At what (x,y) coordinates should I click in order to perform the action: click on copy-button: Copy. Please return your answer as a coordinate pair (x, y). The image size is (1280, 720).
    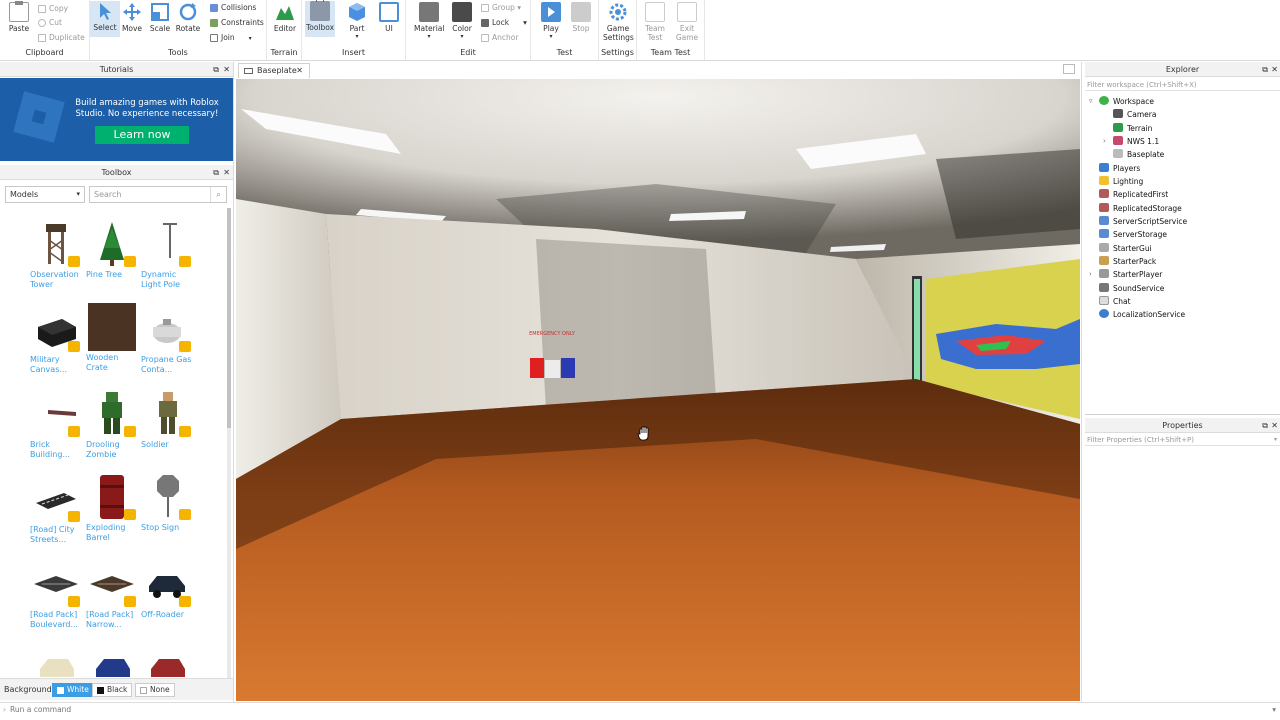
    Looking at the image, I should click on (53, 9).